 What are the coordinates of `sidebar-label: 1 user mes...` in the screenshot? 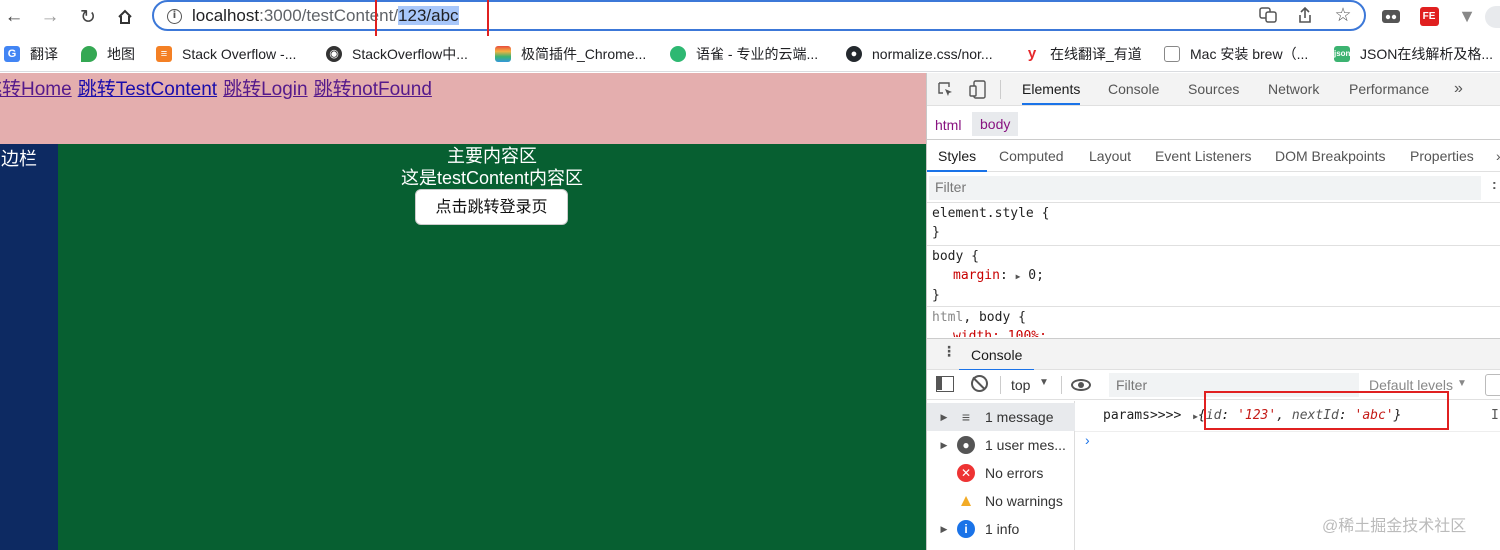 It's located at (1025, 445).